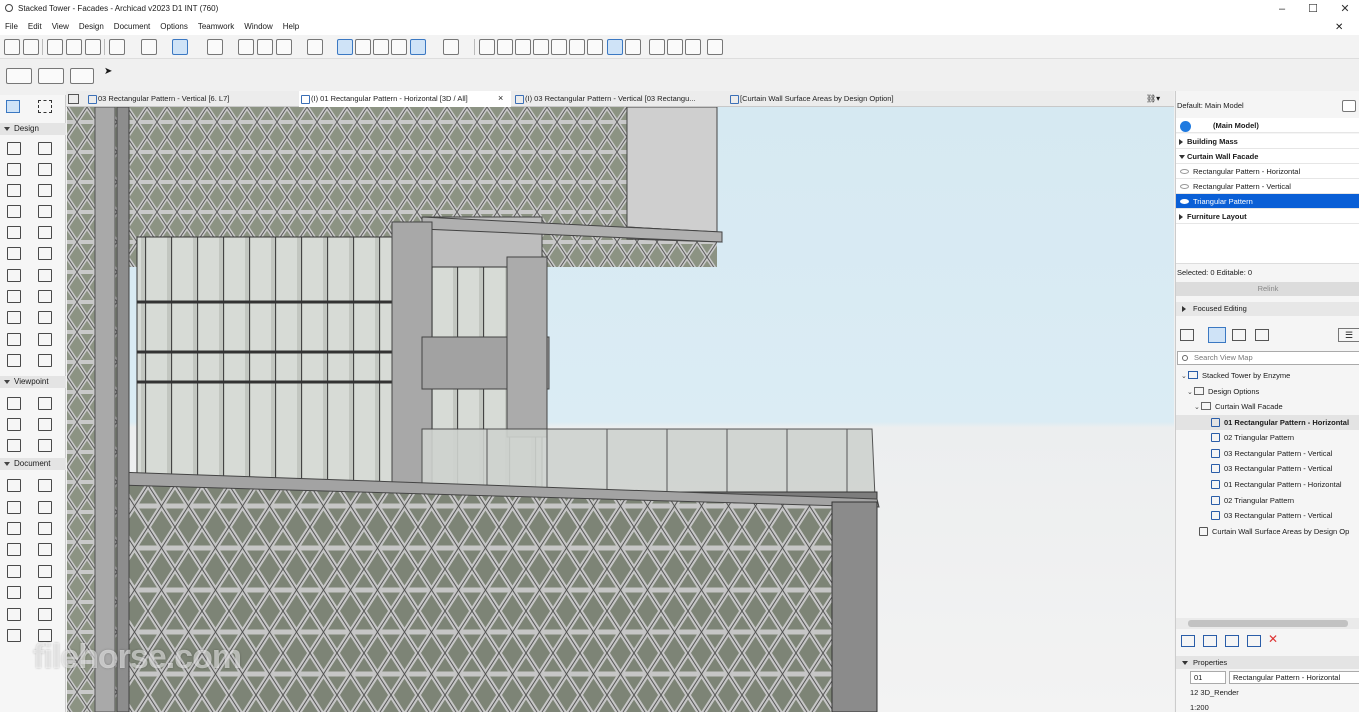 The image size is (1359, 712). What do you see at coordinates (1349, 106) in the screenshot?
I see `design-options-manager-icon` at bounding box center [1349, 106].